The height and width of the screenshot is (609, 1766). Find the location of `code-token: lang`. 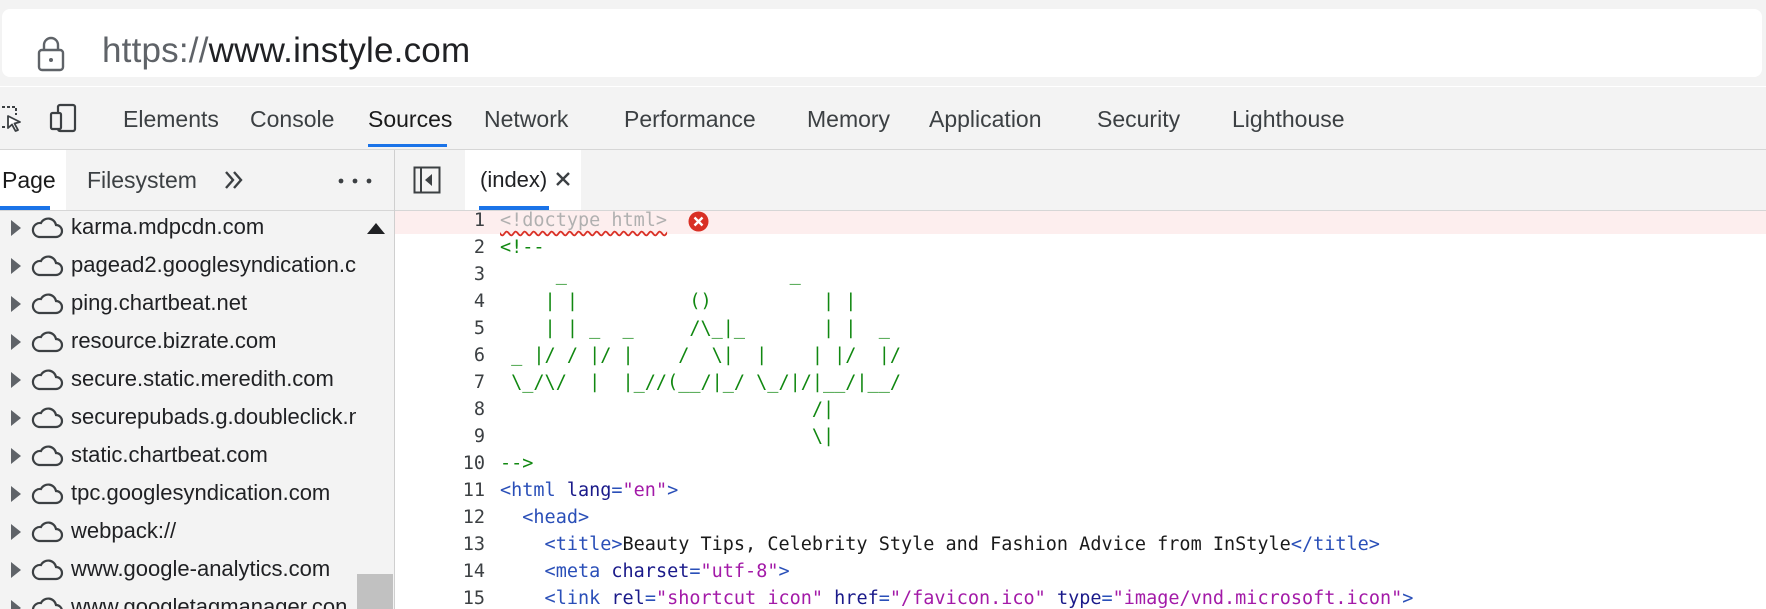

code-token: lang is located at coordinates (589, 490).